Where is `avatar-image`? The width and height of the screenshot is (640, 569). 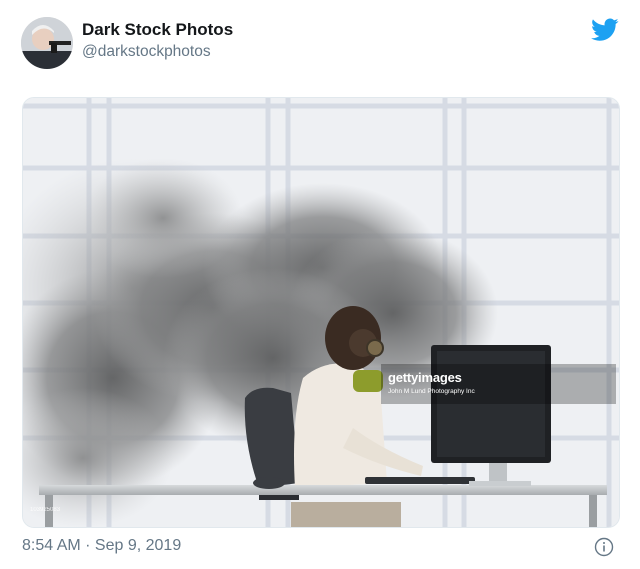
avatar-image is located at coordinates (47, 43).